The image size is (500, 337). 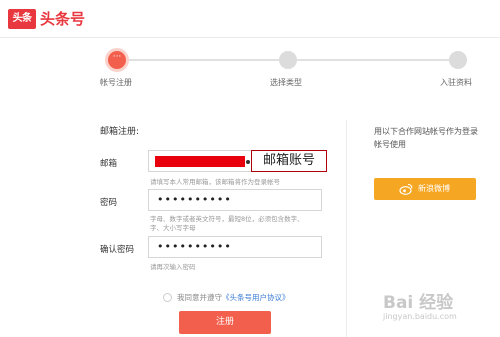 What do you see at coordinates (117, 250) in the screenshot?
I see `confirm-password-label: 确认密码` at bounding box center [117, 250].